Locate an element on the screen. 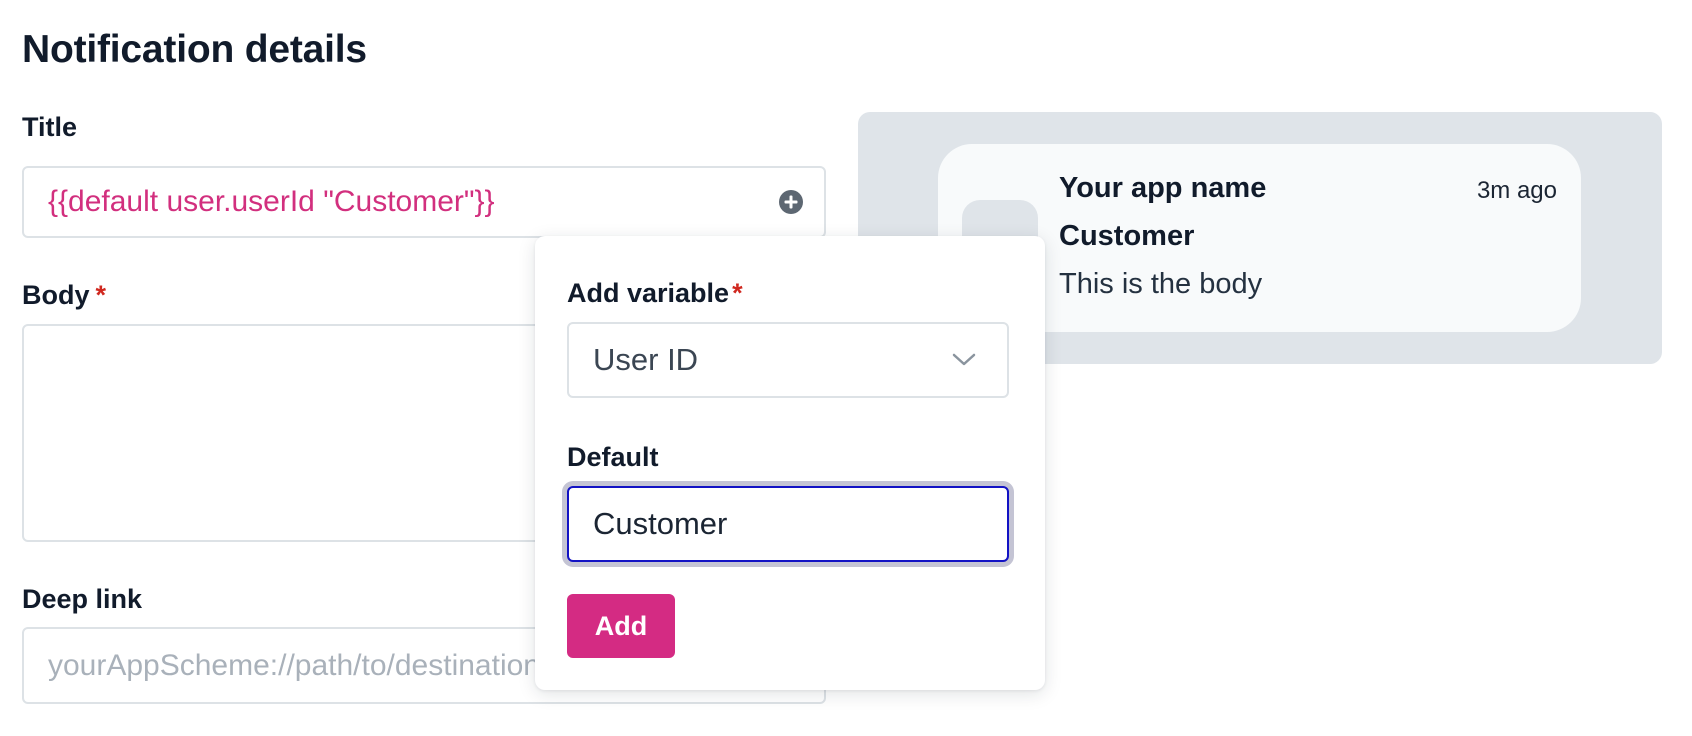 The image size is (1692, 736). add-variable-label: Add variable * is located at coordinates (655, 293).